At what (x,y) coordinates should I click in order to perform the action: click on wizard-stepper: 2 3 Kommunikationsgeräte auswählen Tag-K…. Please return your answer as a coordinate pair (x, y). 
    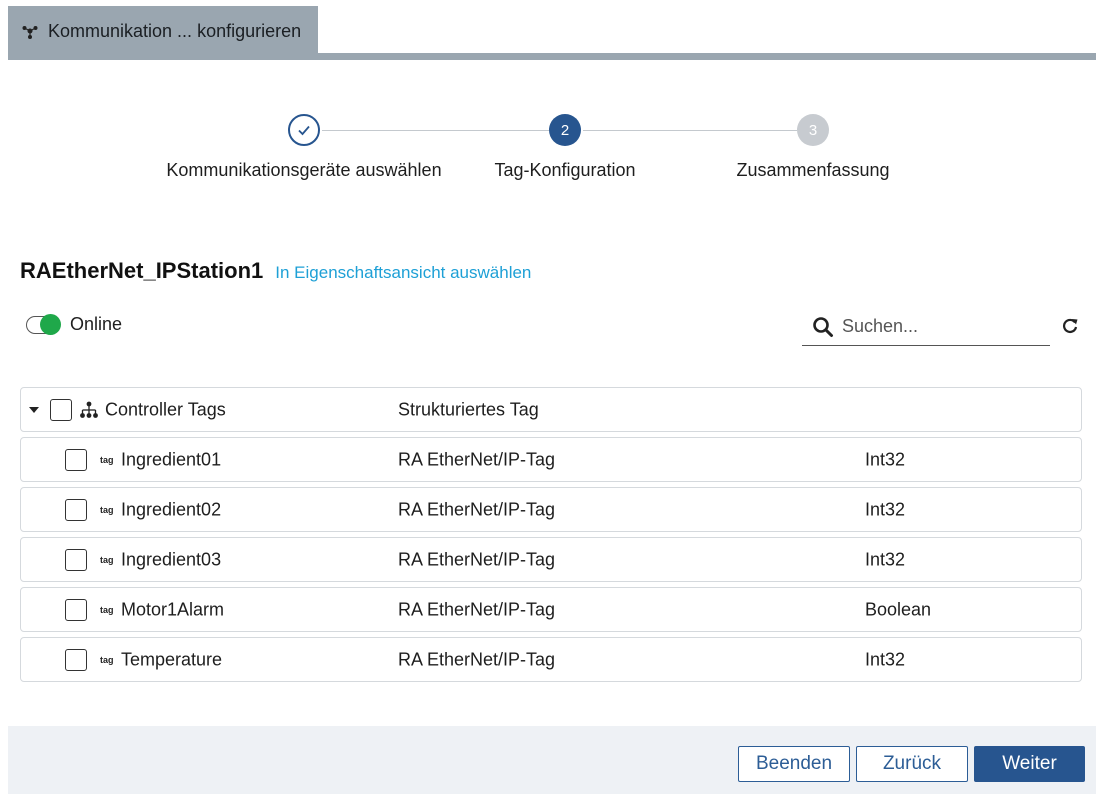
    Looking at the image, I should click on (550, 154).